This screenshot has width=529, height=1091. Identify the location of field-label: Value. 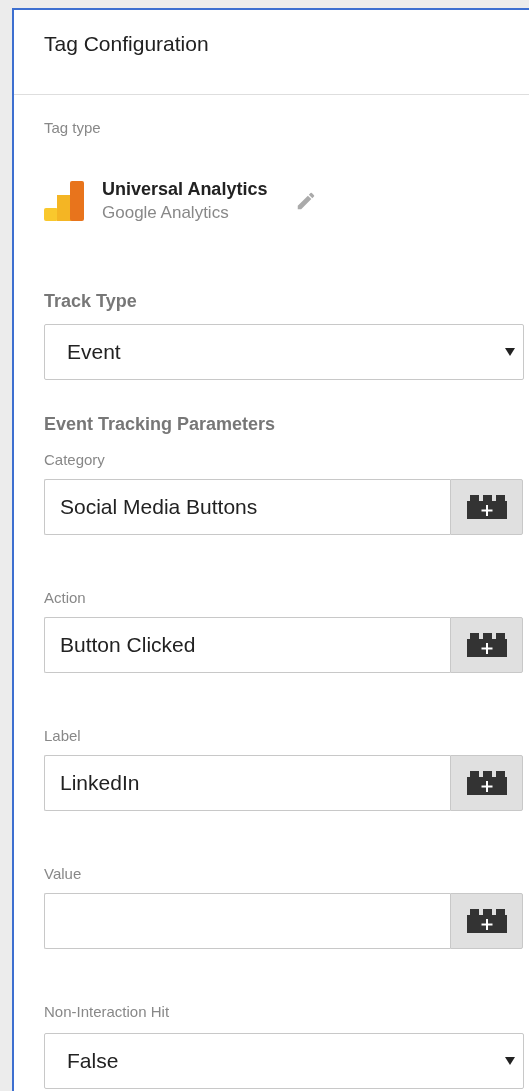
(63, 873).